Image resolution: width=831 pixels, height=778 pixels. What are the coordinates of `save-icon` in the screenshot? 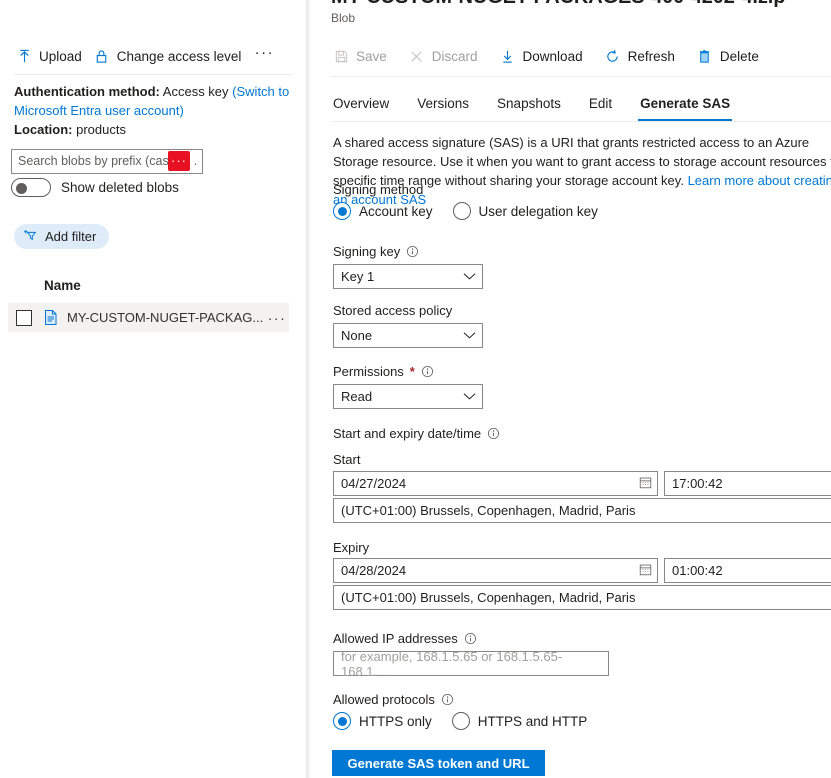 It's located at (341, 56).